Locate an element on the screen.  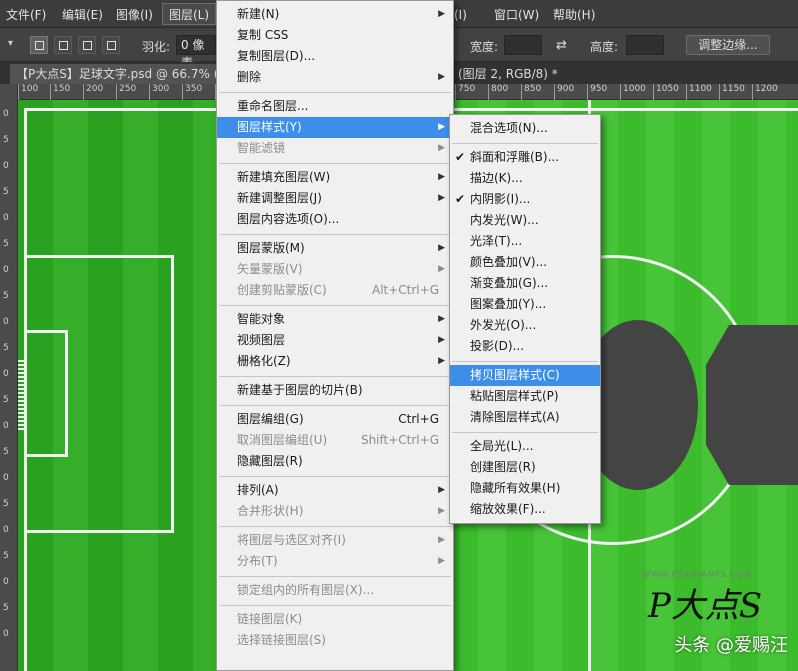
layer-menu-item-label: 删除 is located at coordinates (249, 77).